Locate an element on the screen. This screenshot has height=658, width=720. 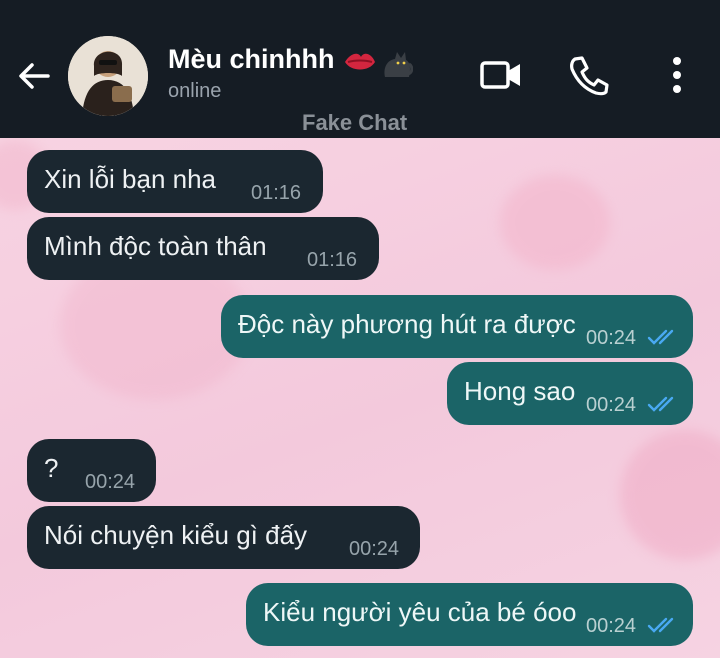
message-text: Mình độc toàn thân is located at coordinates (155, 246).